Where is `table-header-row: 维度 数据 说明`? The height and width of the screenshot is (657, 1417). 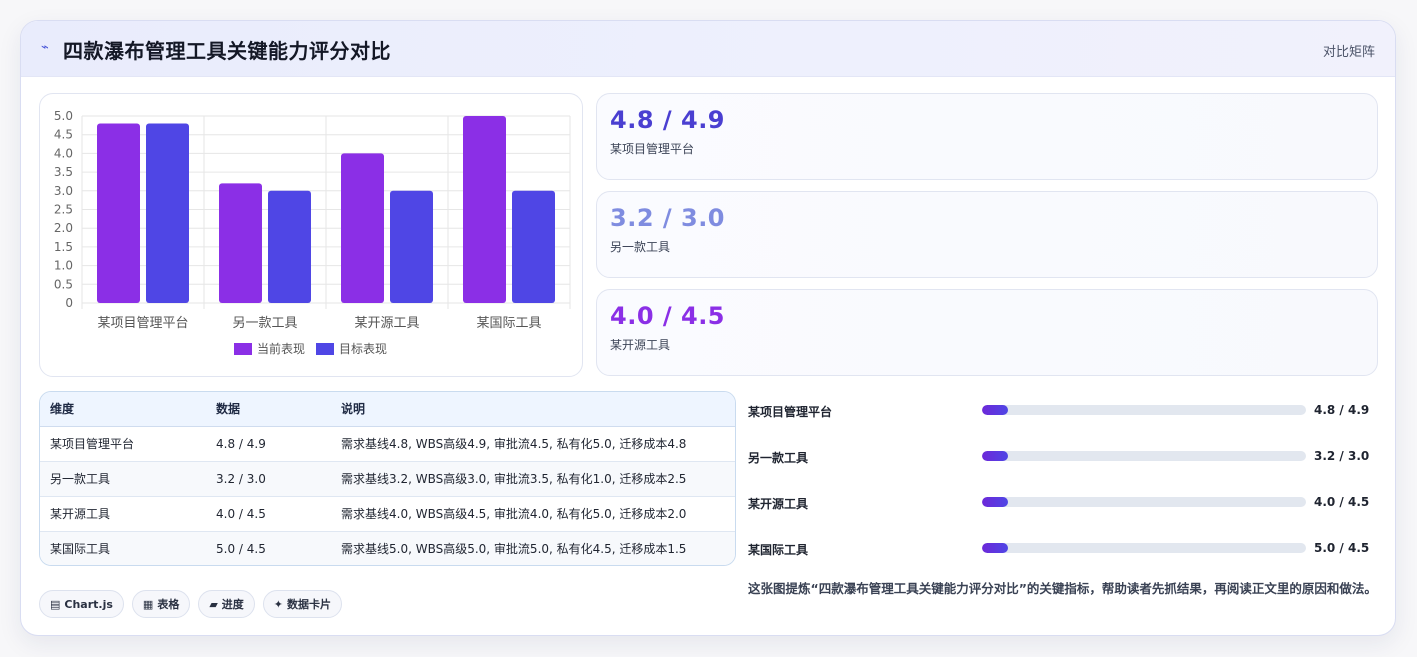 table-header-row: 维度 数据 说明 is located at coordinates (387, 409).